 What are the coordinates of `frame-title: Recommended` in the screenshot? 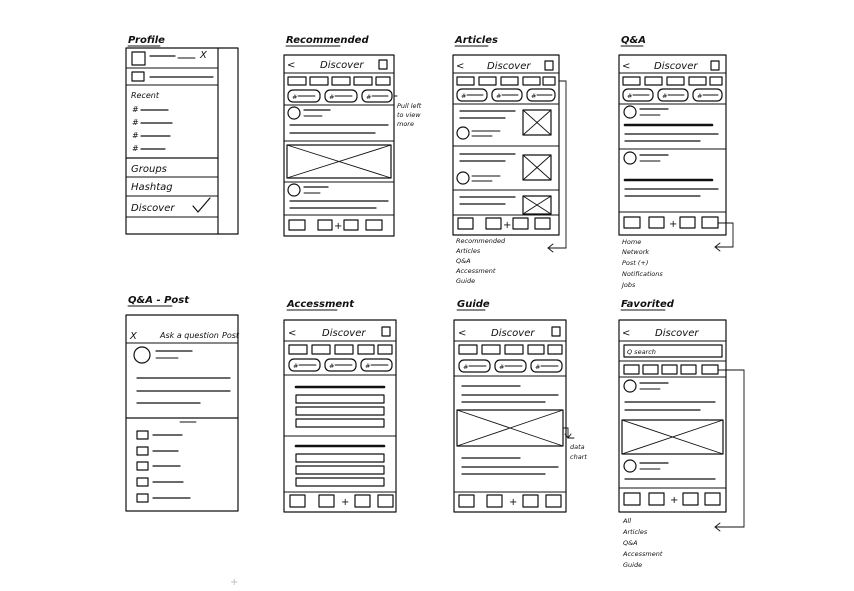 It's located at (327, 40).